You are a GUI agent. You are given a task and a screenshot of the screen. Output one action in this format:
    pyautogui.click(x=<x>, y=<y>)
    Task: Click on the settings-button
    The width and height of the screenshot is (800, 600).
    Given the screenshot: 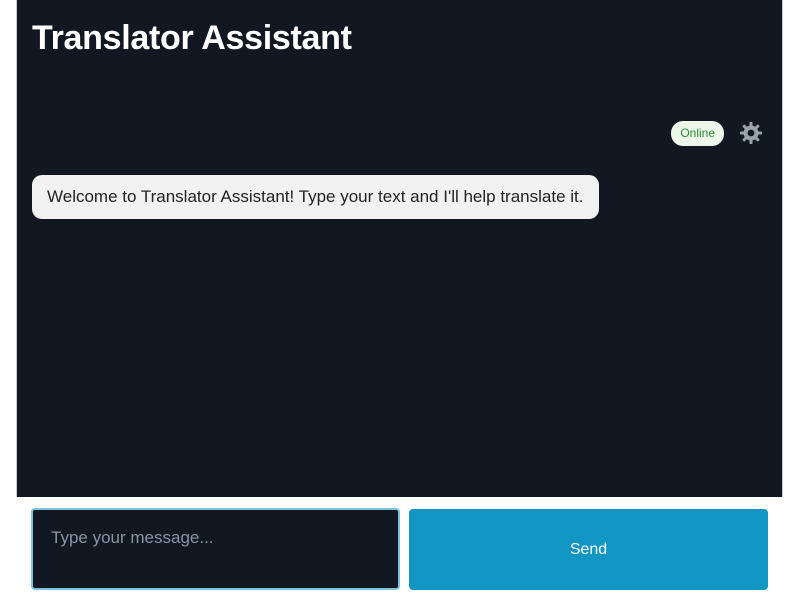 What is the action you would take?
    pyautogui.click(x=751, y=133)
    